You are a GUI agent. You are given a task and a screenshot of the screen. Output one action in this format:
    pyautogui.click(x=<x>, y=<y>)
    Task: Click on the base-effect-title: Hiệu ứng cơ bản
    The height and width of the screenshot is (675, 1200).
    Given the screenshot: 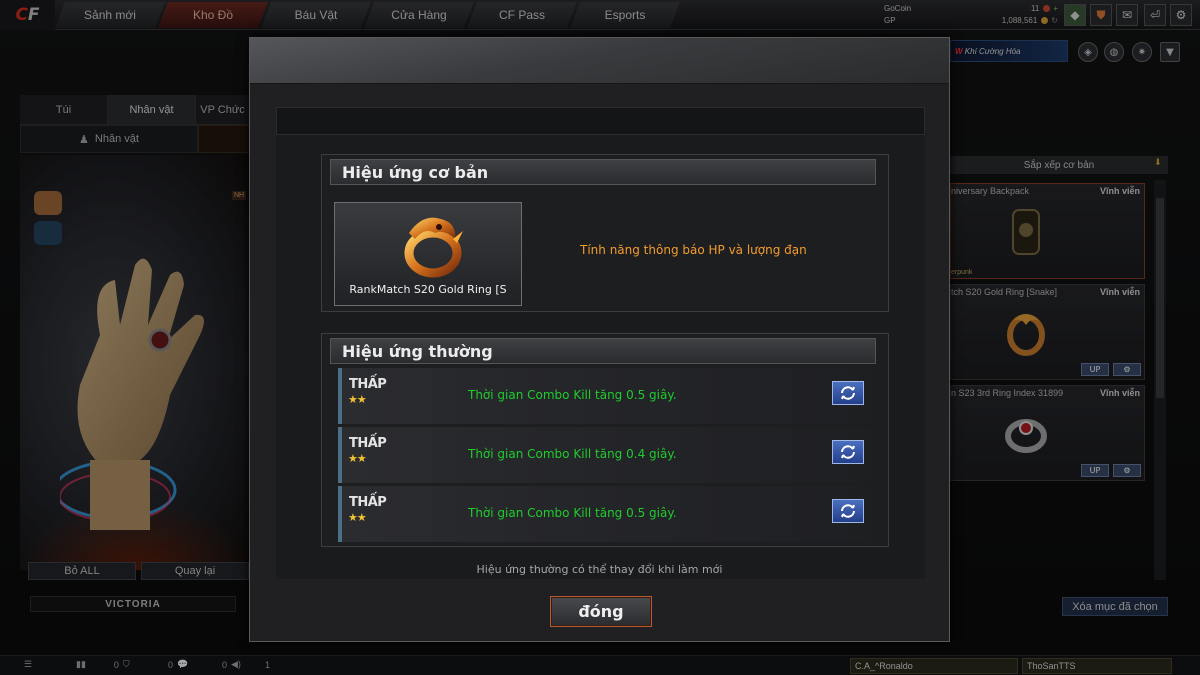 What is the action you would take?
    pyautogui.click(x=603, y=172)
    